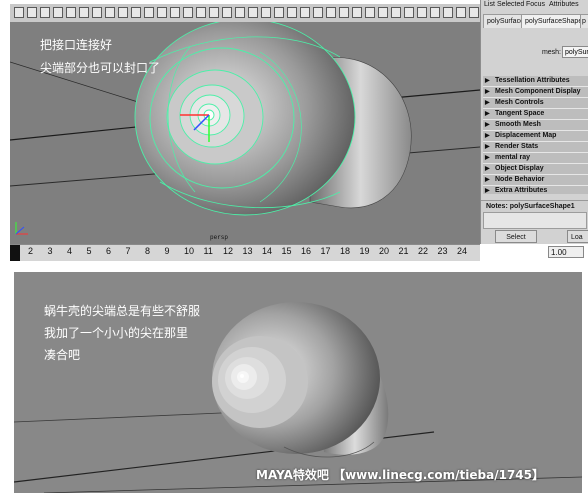  I want to click on section-mesh-controls: ▶ Mesh Controls, so click(535, 103).